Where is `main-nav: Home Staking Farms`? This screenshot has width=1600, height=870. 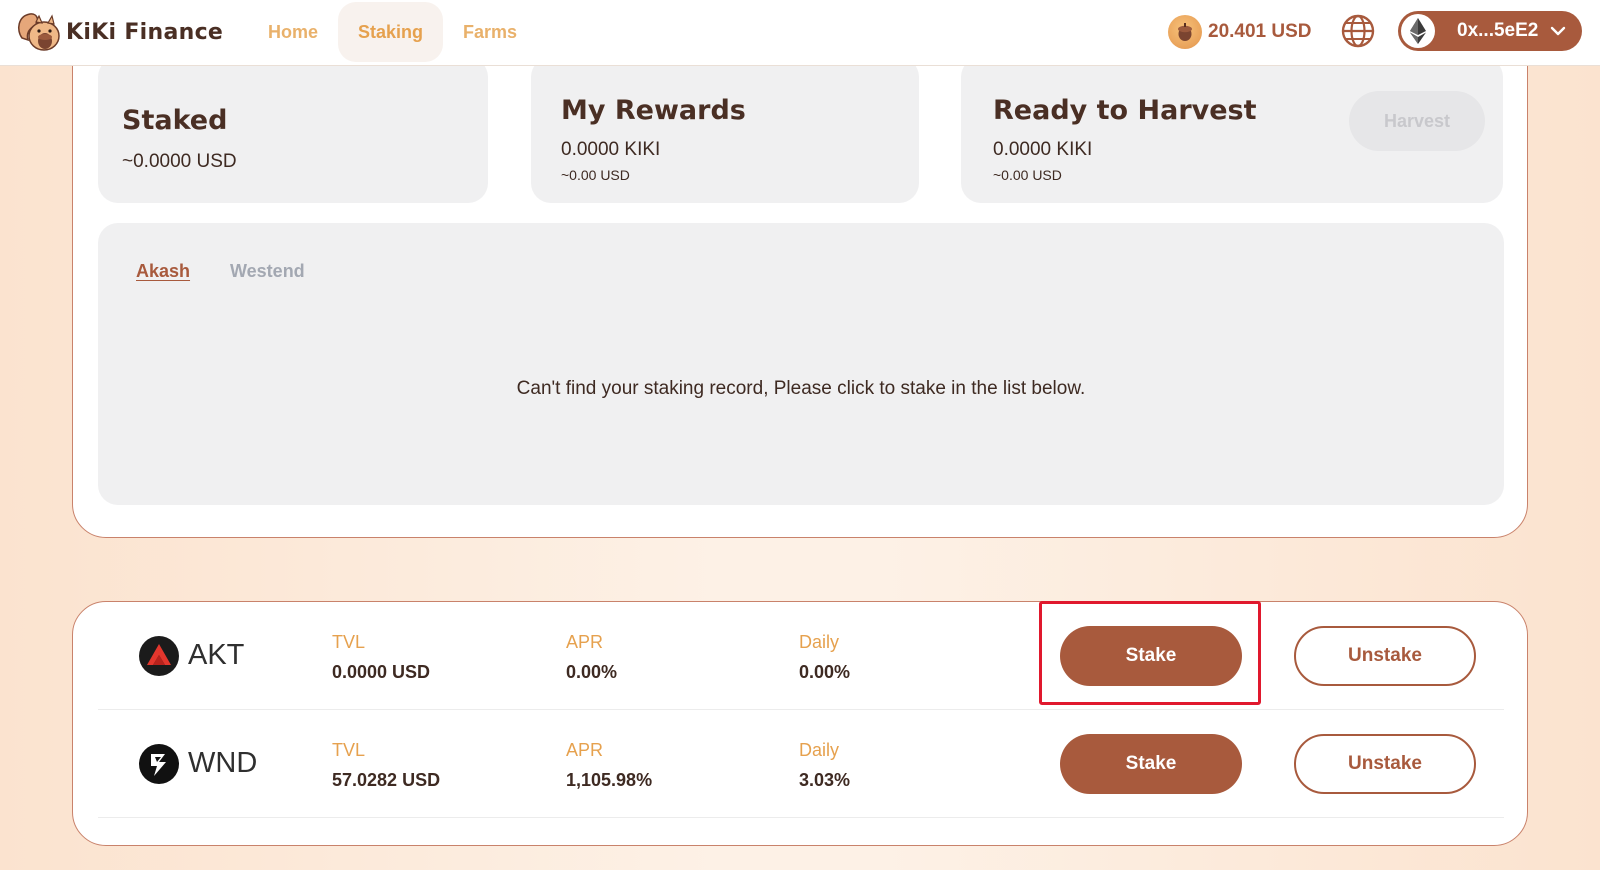 main-nav: Home Staking Farms is located at coordinates (392, 32).